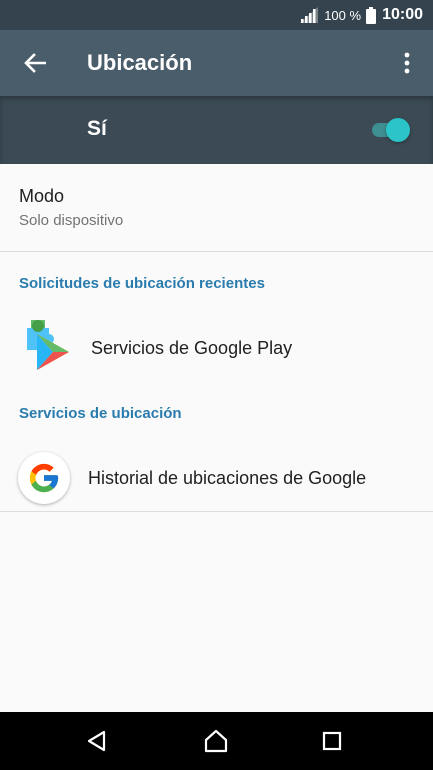 This screenshot has height=770, width=433. What do you see at coordinates (42, 196) in the screenshot?
I see `mode-title: Modo` at bounding box center [42, 196].